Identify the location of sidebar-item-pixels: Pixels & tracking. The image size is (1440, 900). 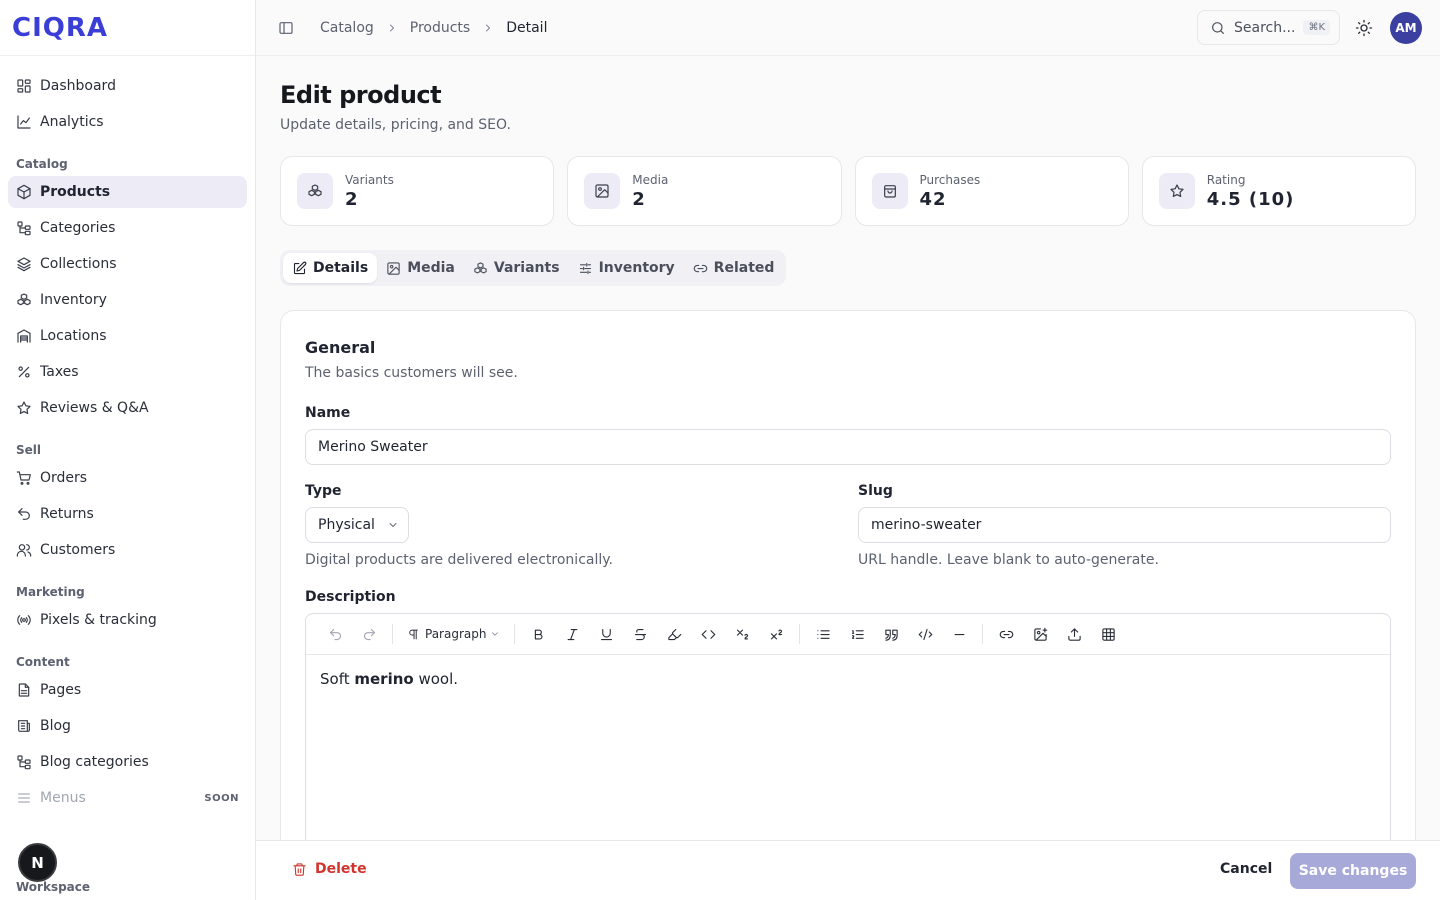
(127, 620).